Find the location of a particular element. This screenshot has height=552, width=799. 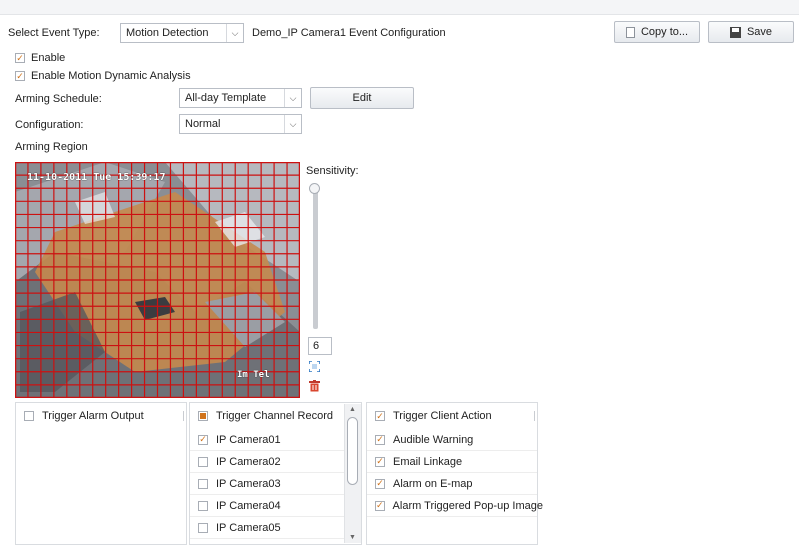

floppy-disk-icon is located at coordinates (735, 32).